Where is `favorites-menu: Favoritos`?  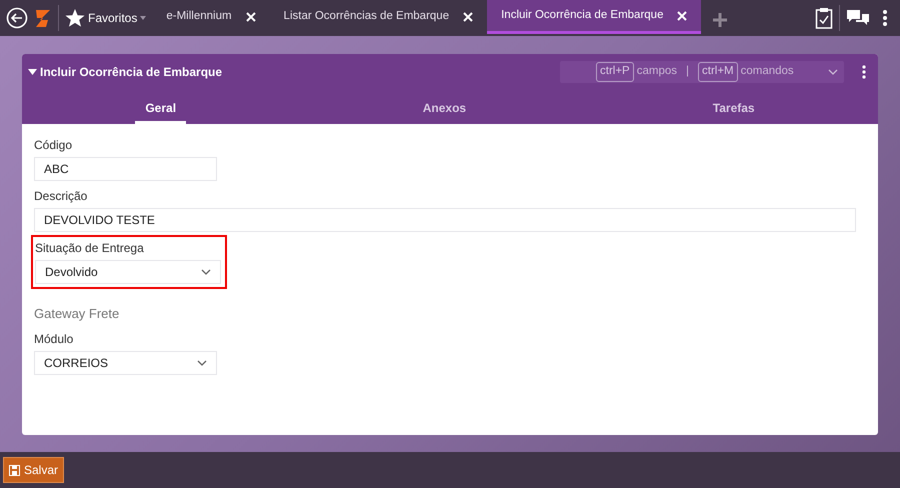 favorites-menu: Favoritos is located at coordinates (105, 18).